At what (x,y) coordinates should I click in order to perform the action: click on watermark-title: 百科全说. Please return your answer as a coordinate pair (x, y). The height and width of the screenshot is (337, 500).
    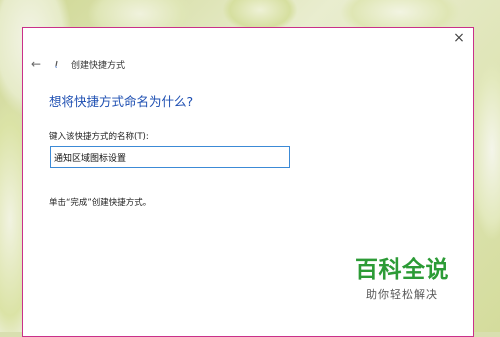
    Looking at the image, I should click on (402, 270).